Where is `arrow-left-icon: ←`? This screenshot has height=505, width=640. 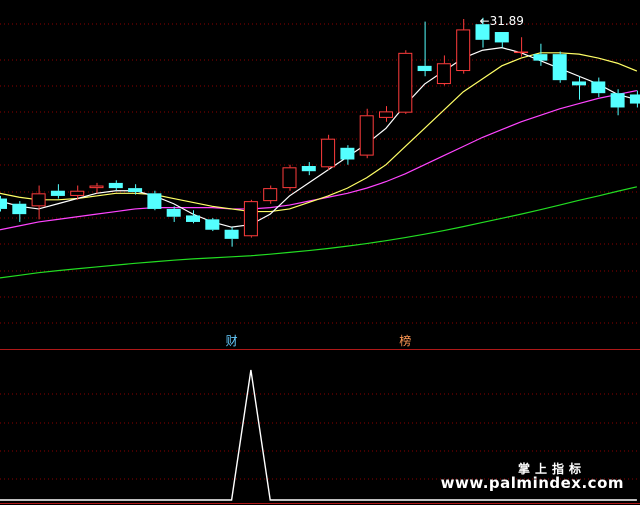 arrow-left-icon: ← is located at coordinates (484, 20).